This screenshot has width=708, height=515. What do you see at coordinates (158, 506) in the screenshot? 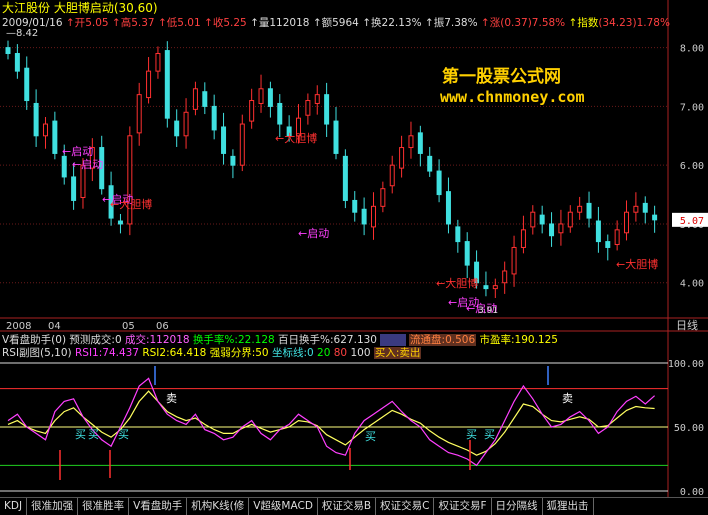
I see `tab-3: V看盘助手` at bounding box center [158, 506].